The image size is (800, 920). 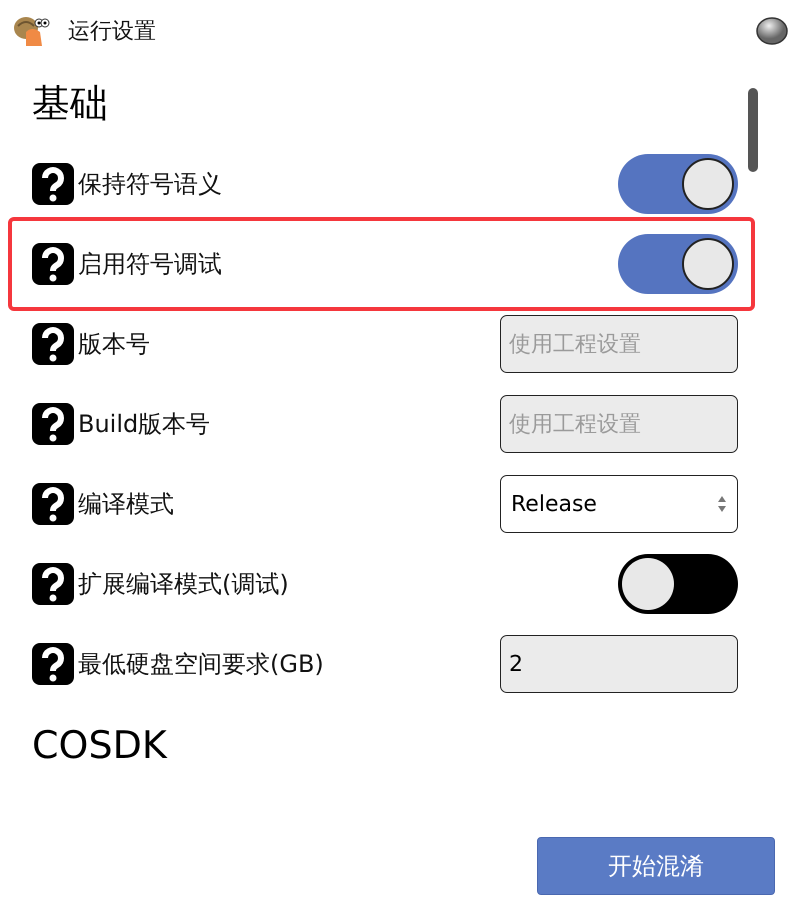 What do you see at coordinates (753, 130) in the screenshot?
I see `scrollbar-thumb` at bounding box center [753, 130].